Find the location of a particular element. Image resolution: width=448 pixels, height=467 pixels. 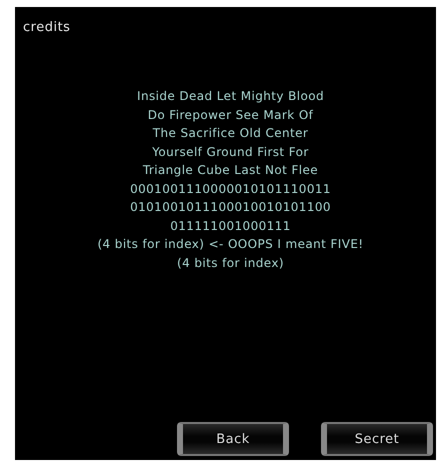

credits-line: 0101001011100010010101100 is located at coordinates (230, 207).